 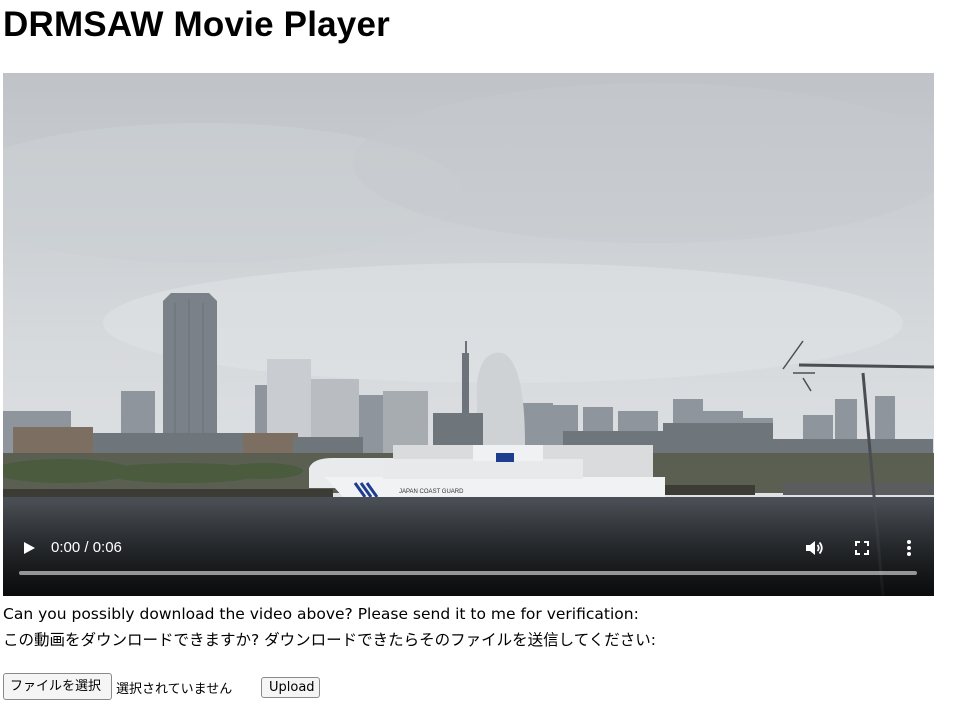 I want to click on ship-hull-text: JAPAN COAST GUARD, so click(x=431, y=492).